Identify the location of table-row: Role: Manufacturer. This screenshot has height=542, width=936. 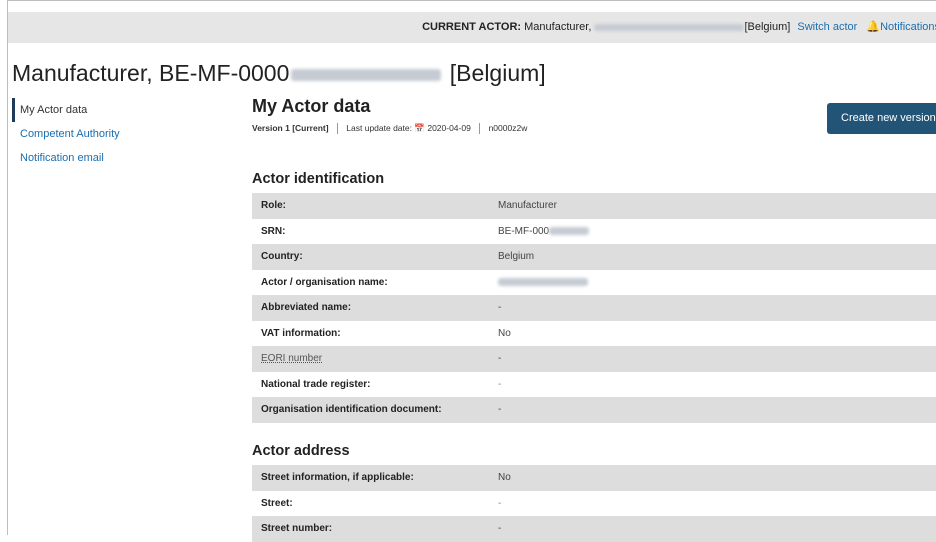
(594, 206).